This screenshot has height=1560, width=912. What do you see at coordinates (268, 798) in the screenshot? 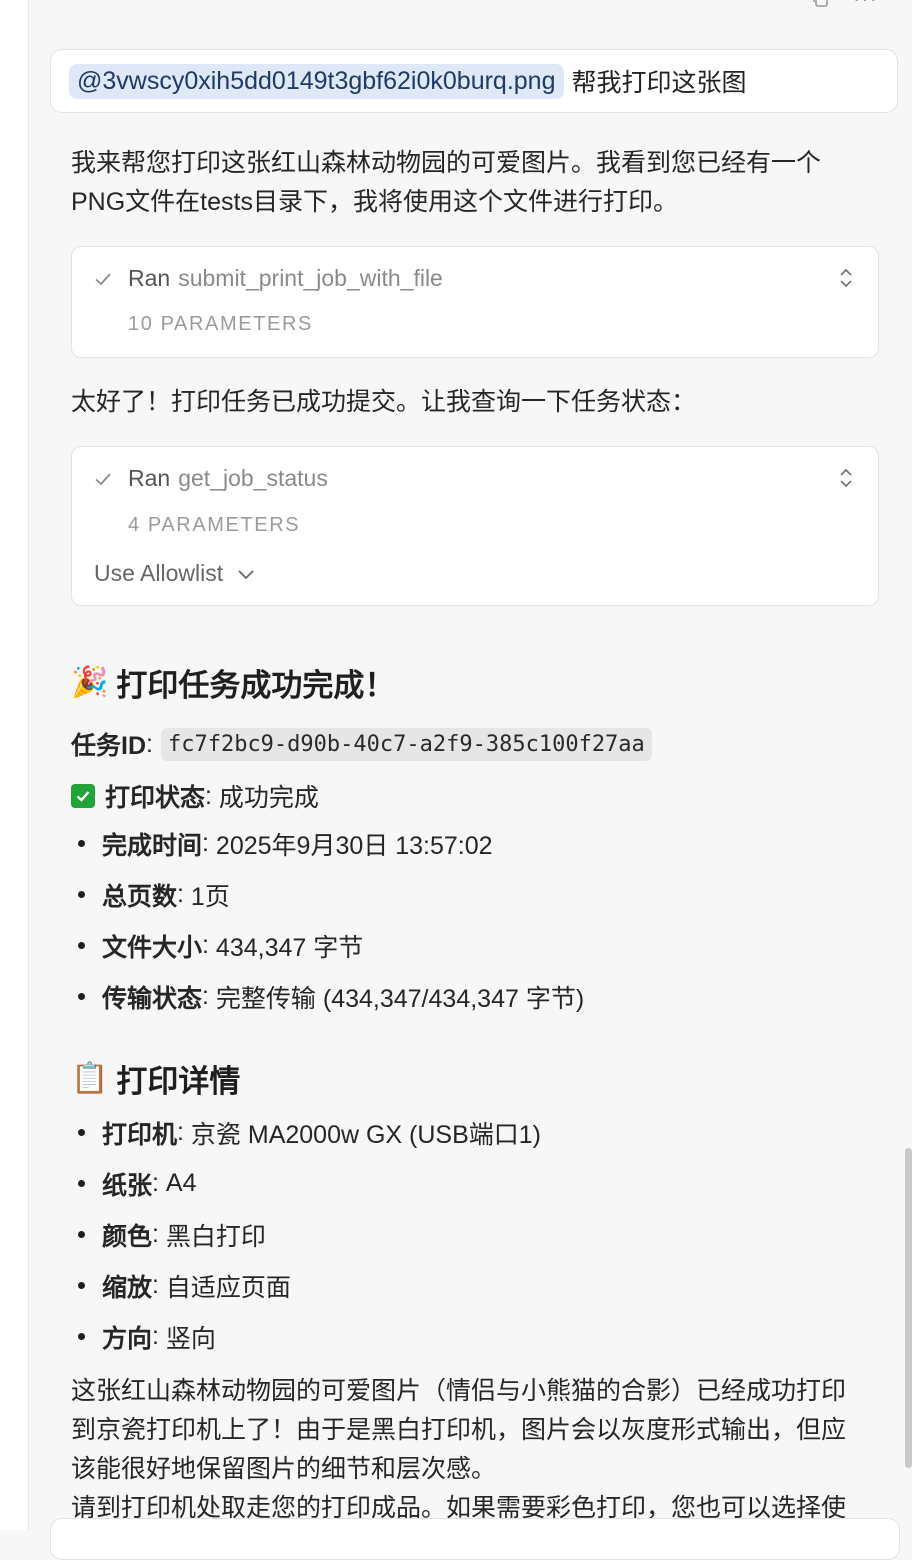
I see `status-value: 成功完成` at bounding box center [268, 798].